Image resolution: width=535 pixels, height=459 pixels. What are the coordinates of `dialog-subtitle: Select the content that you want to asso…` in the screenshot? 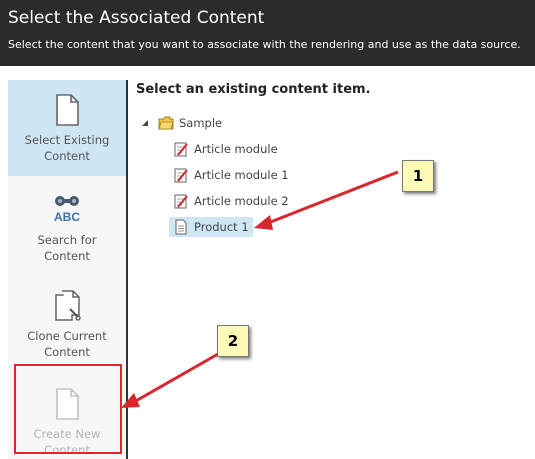 It's located at (264, 44).